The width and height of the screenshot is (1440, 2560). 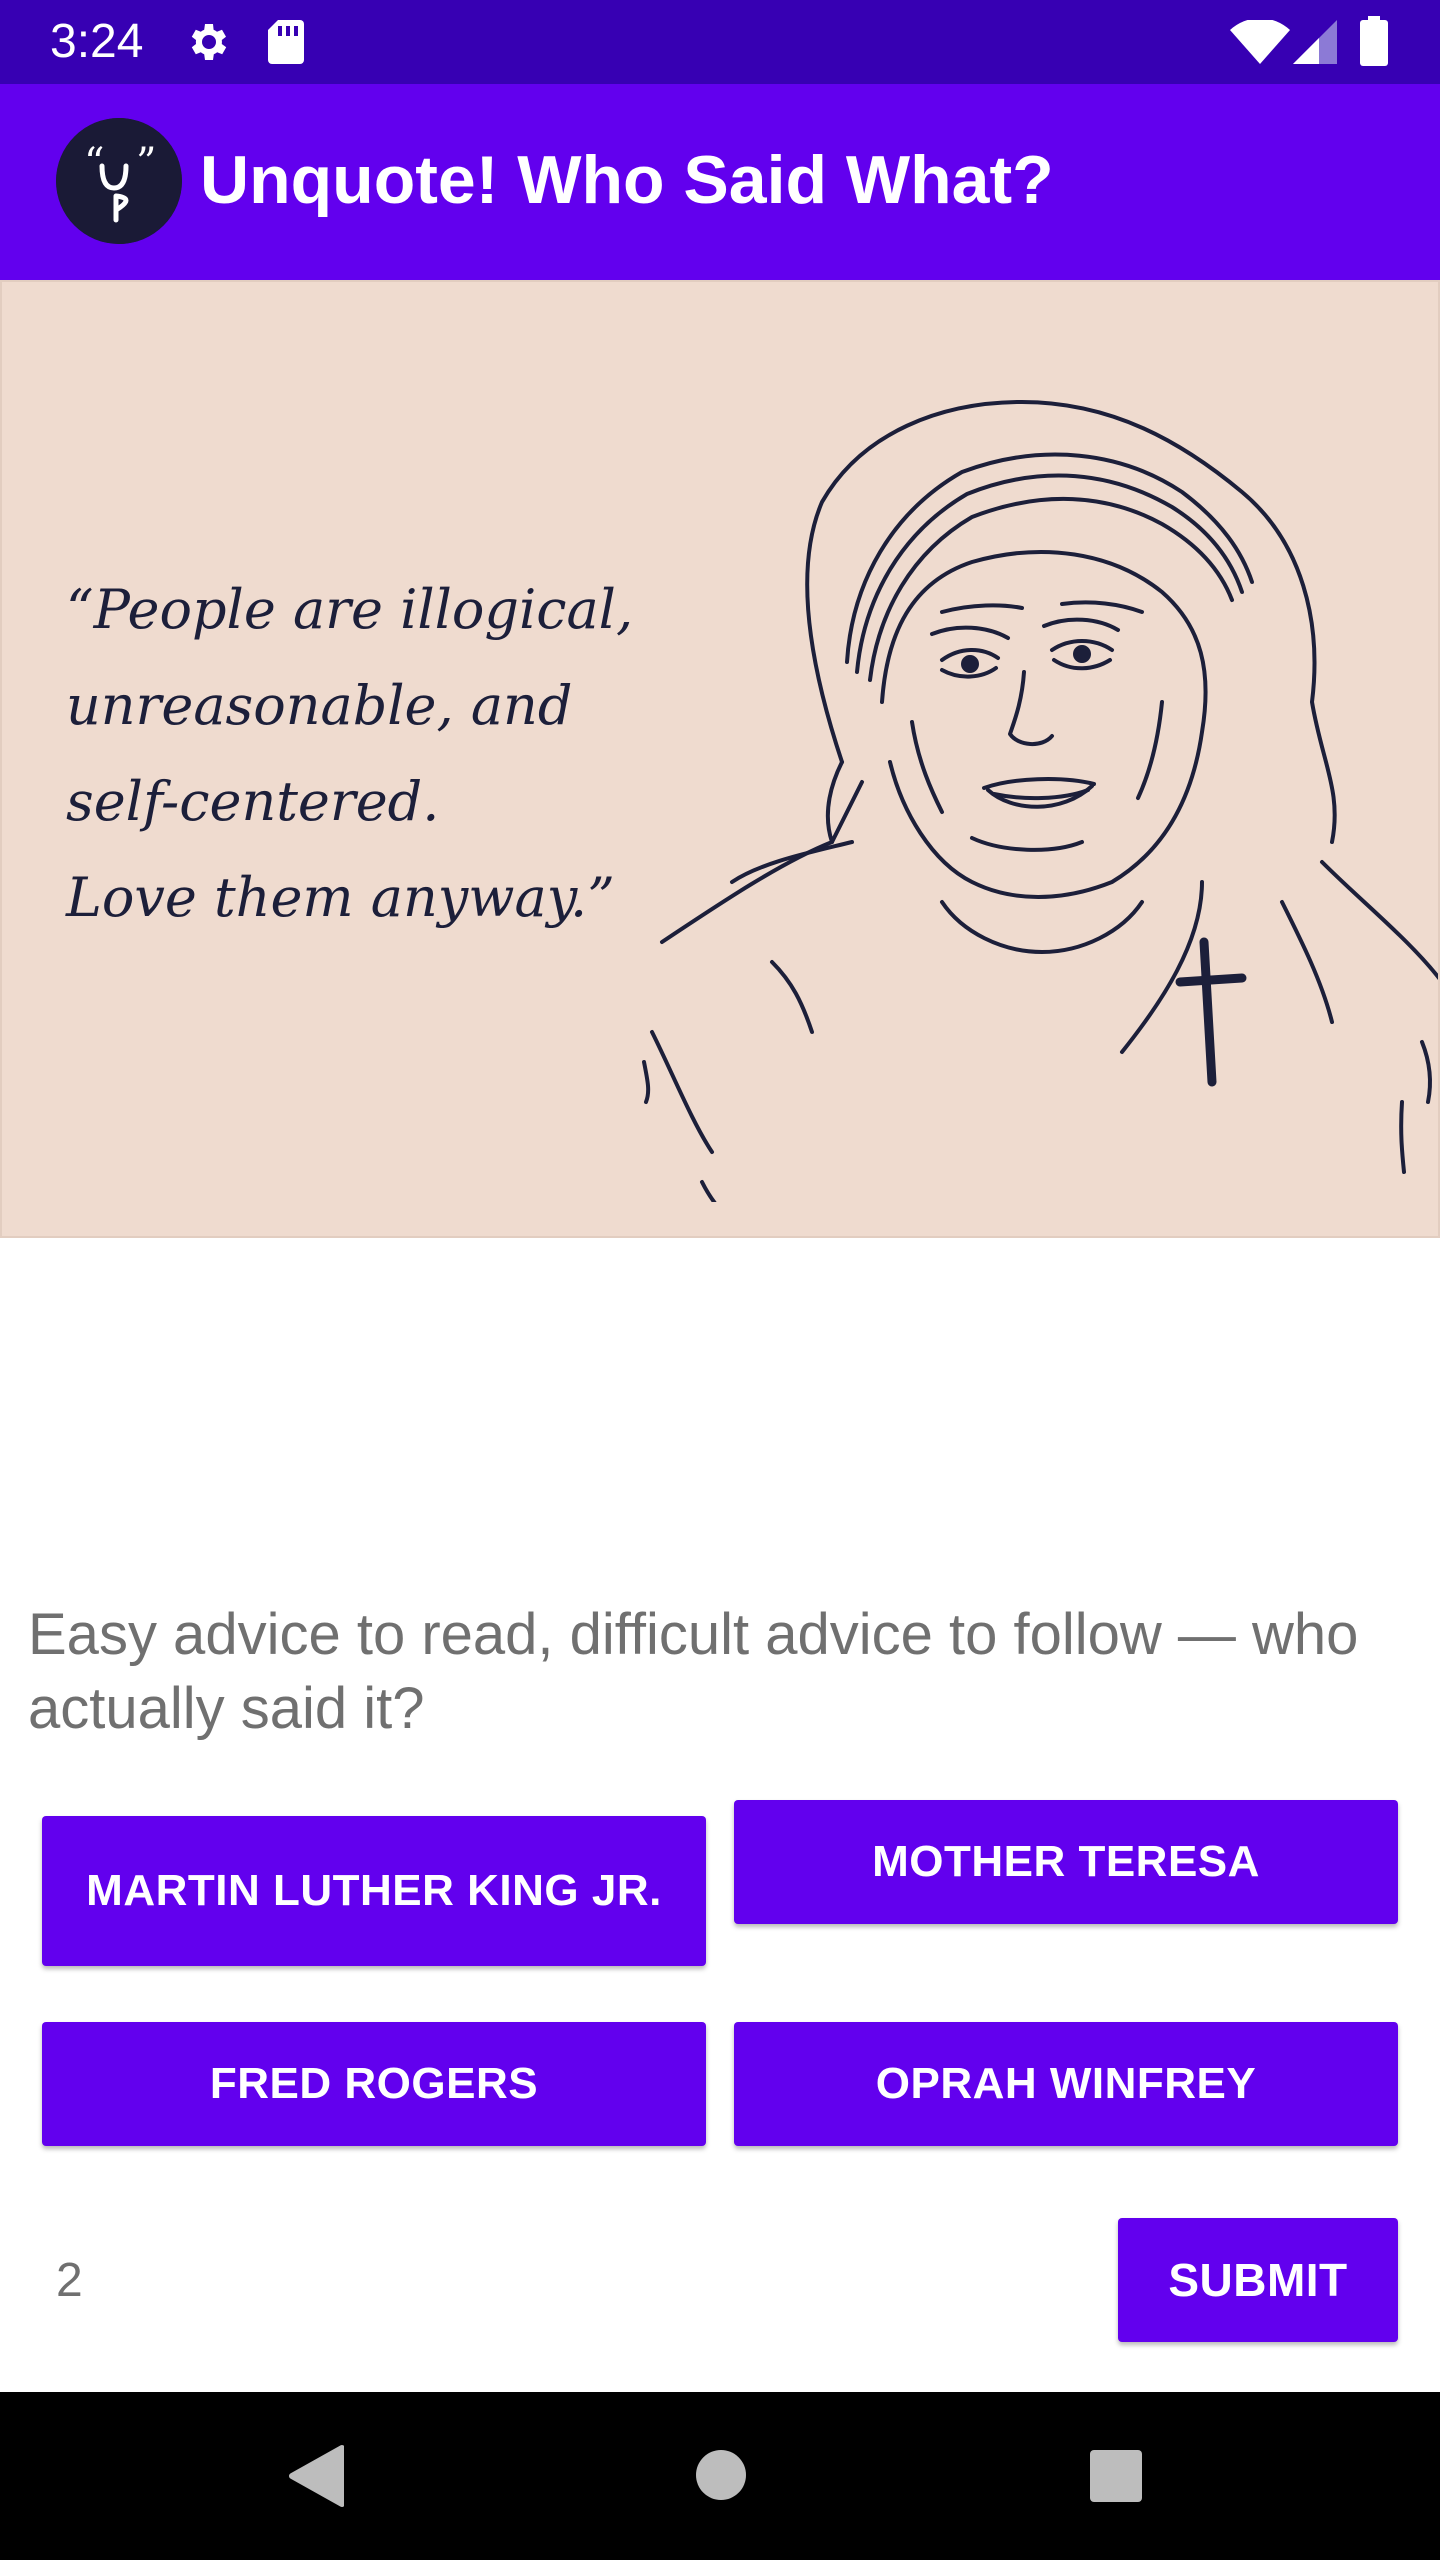 What do you see at coordinates (1116, 2476) in the screenshot?
I see `recent-apps-icon` at bounding box center [1116, 2476].